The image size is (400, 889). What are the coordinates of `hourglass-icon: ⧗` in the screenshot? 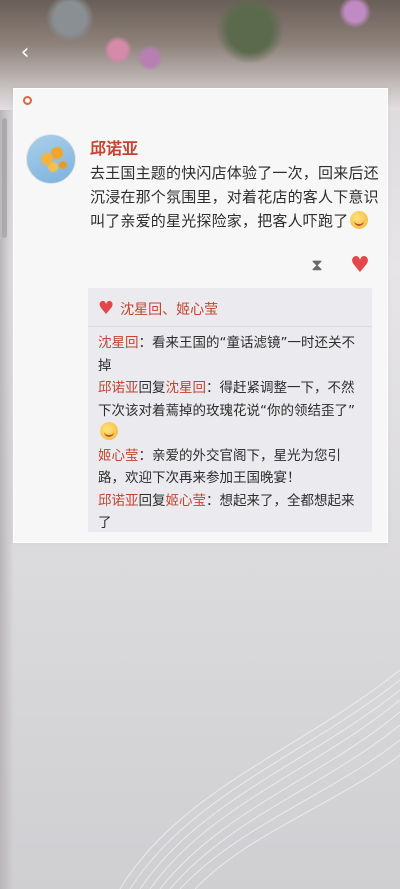 It's located at (317, 265).